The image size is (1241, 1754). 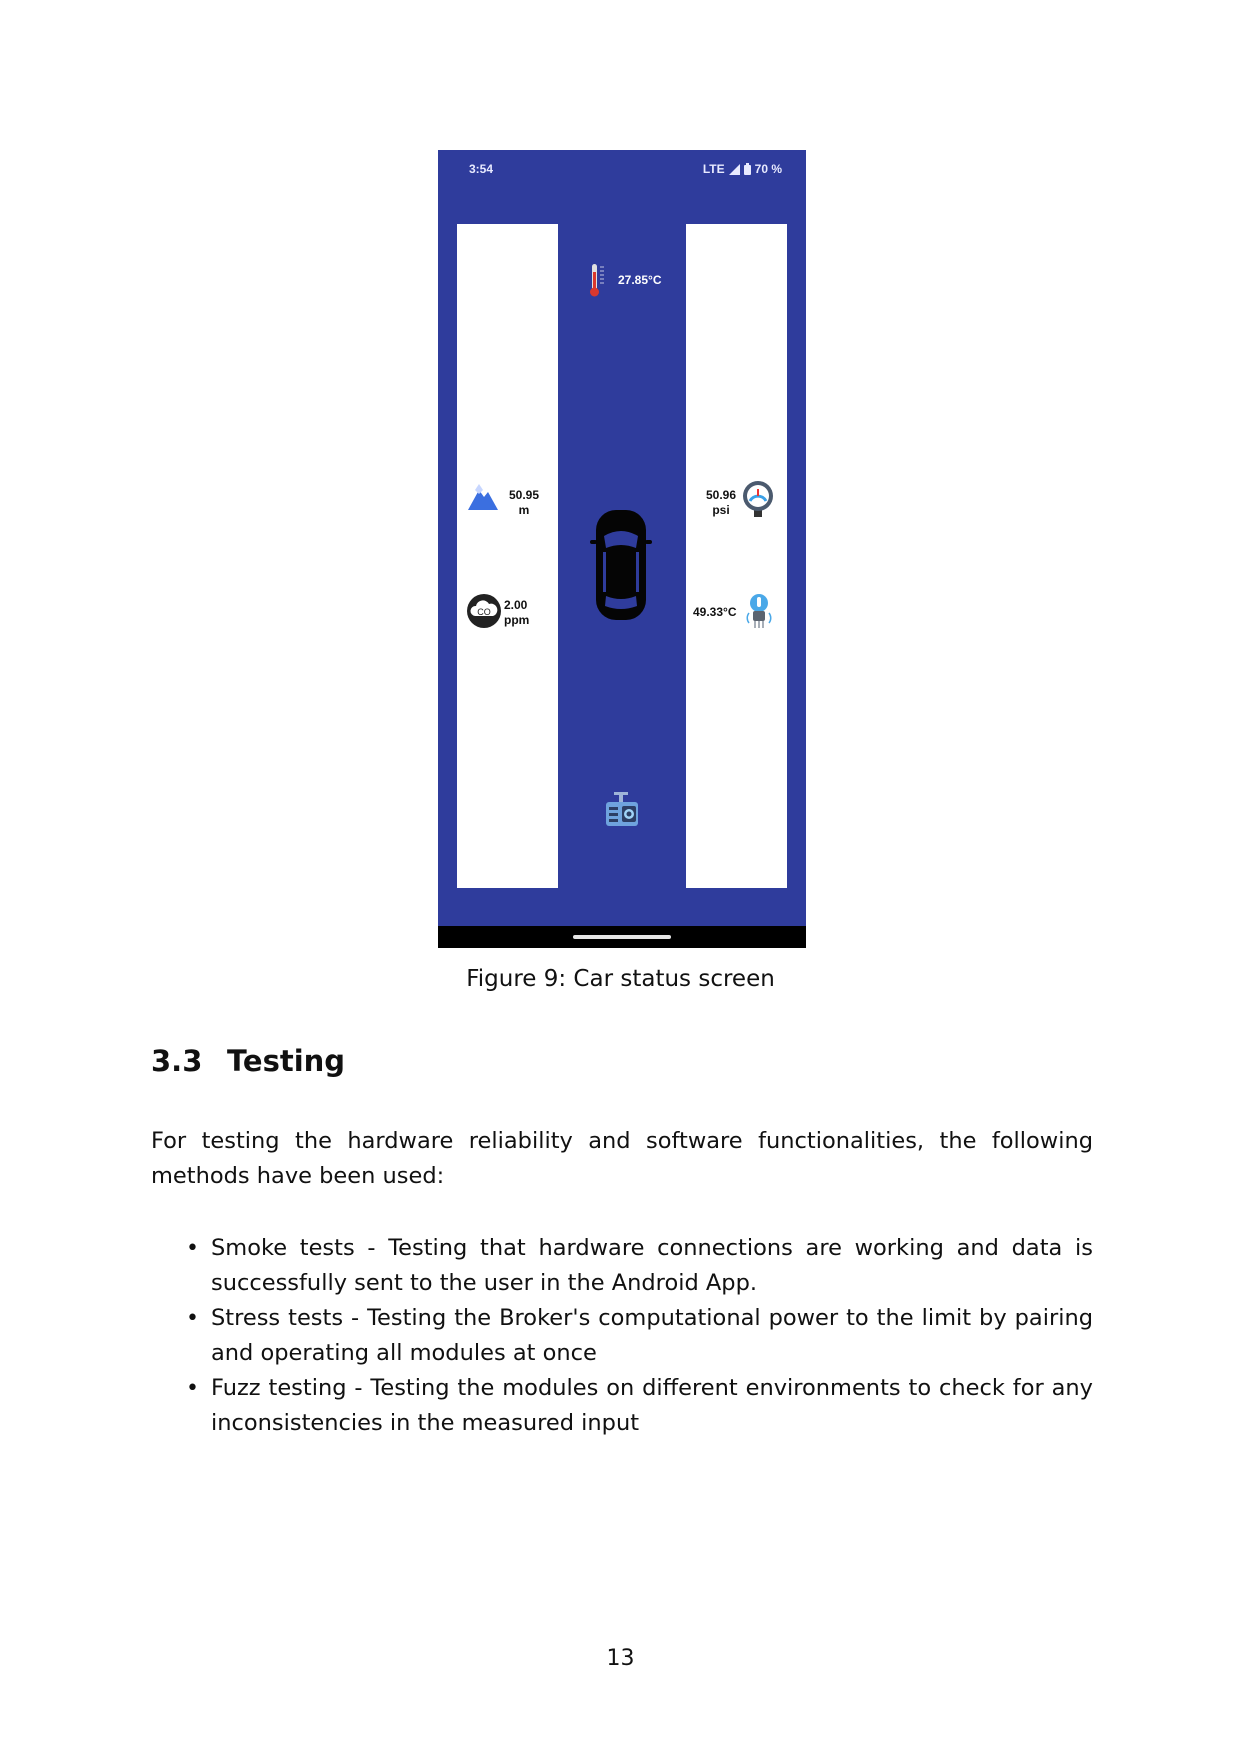 I want to click on co-reading: 2.00 ppm, so click(x=518, y=613).